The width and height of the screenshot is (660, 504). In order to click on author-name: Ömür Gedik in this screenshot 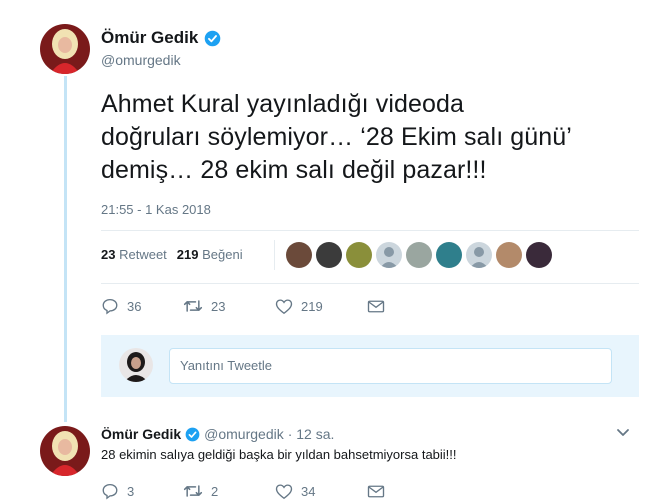, I will do `click(149, 38)`.